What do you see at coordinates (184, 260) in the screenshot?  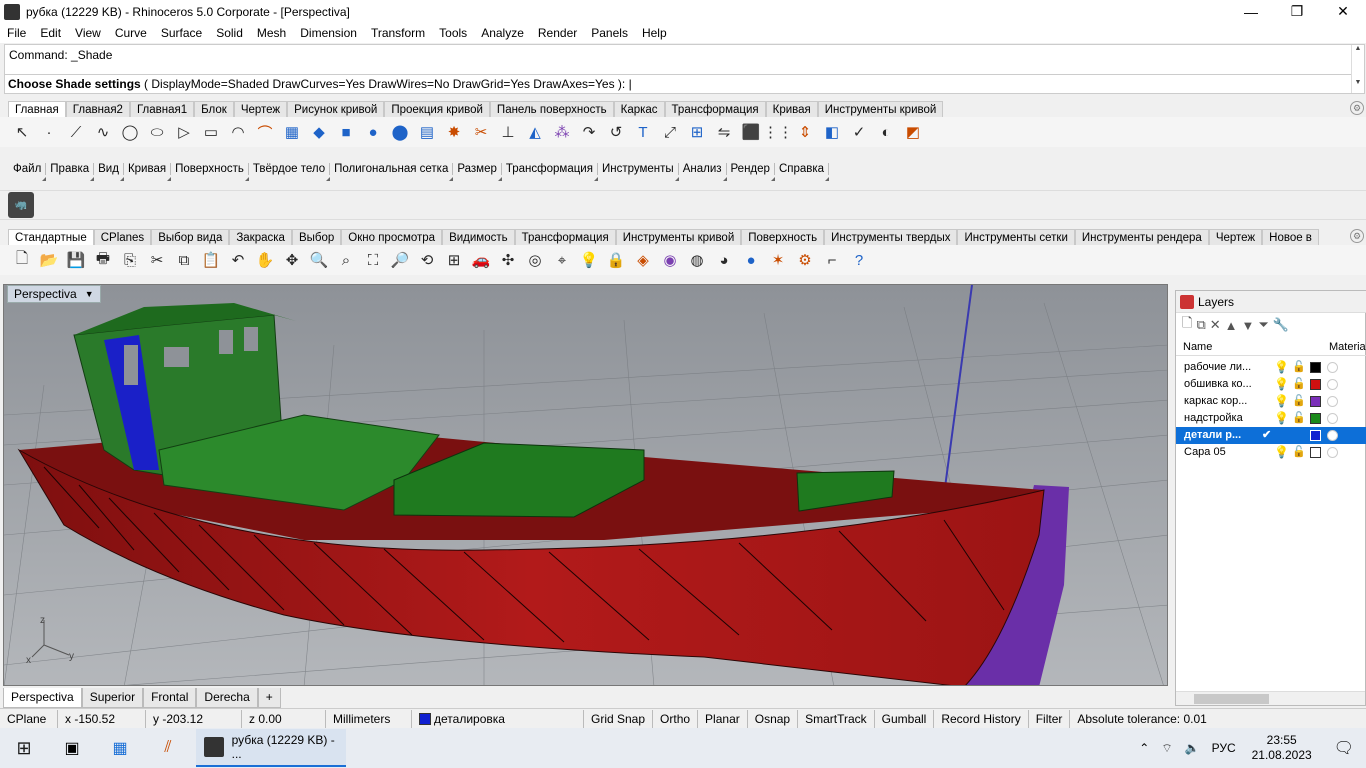 I see `copy-icon: ⧉` at bounding box center [184, 260].